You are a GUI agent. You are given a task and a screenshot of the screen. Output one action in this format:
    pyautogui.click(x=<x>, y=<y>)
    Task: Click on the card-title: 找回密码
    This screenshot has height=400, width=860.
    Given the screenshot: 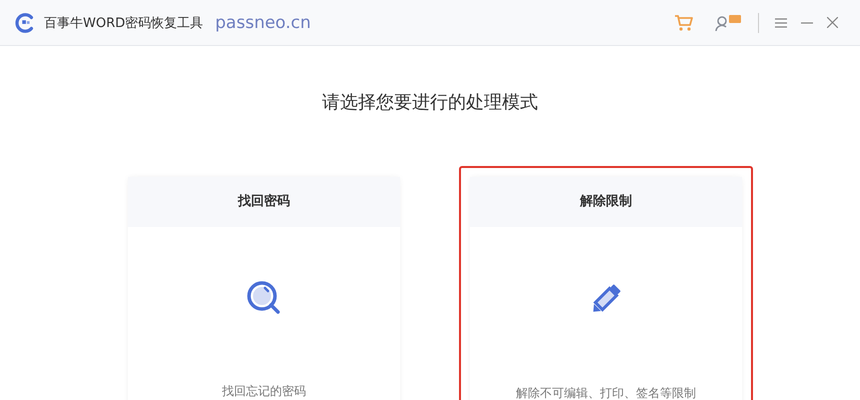 What is the action you would take?
    pyautogui.click(x=264, y=202)
    